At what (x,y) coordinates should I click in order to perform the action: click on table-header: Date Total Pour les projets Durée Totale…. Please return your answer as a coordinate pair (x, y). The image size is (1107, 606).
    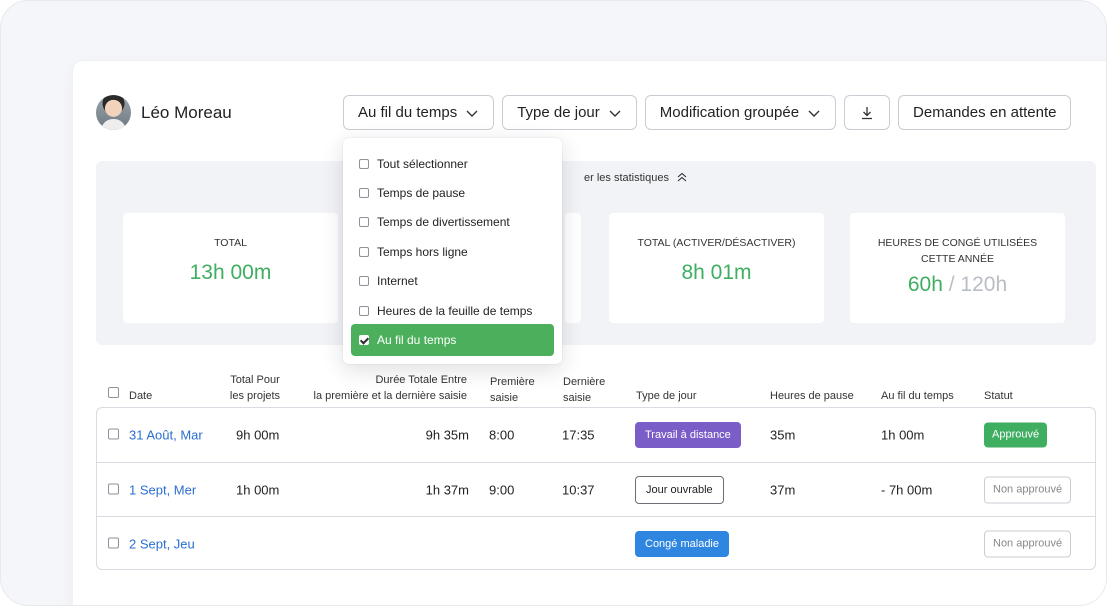
    Looking at the image, I should click on (596, 389).